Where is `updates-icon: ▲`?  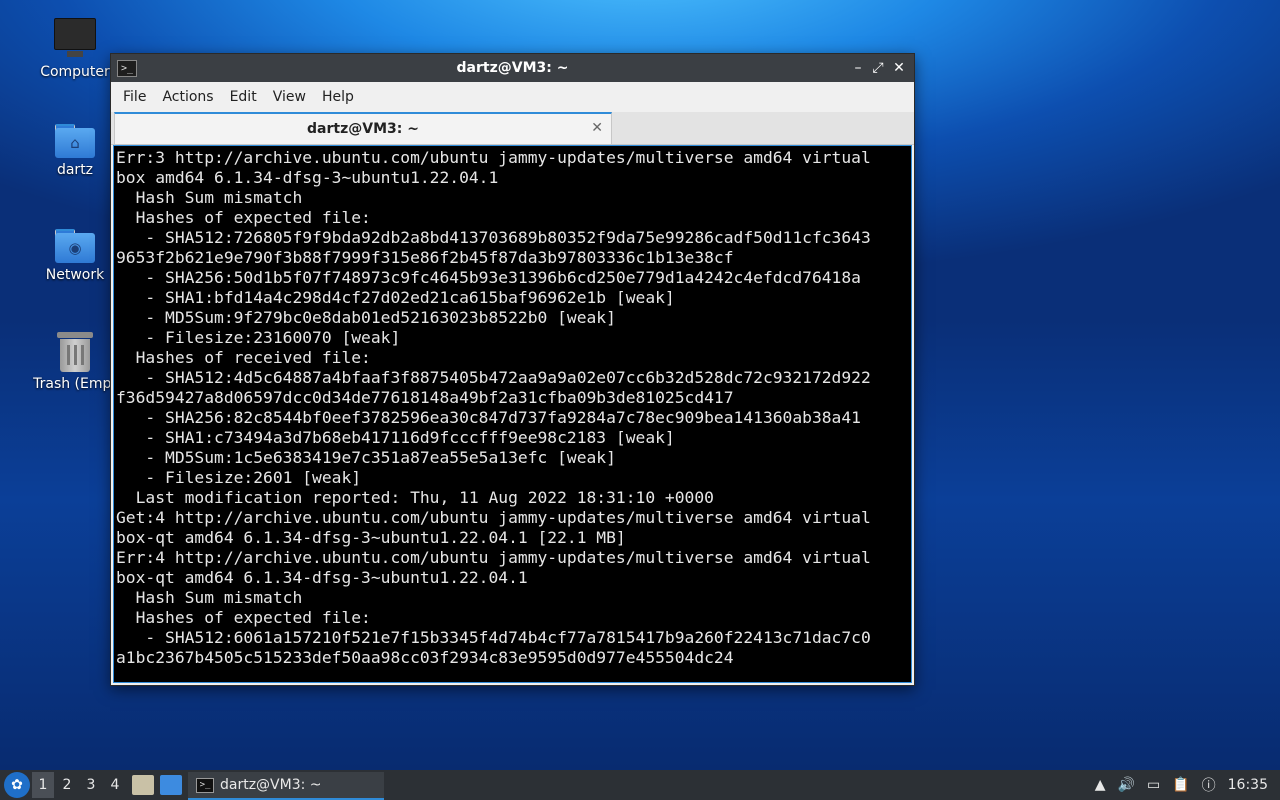
updates-icon: ▲ is located at coordinates (1100, 785).